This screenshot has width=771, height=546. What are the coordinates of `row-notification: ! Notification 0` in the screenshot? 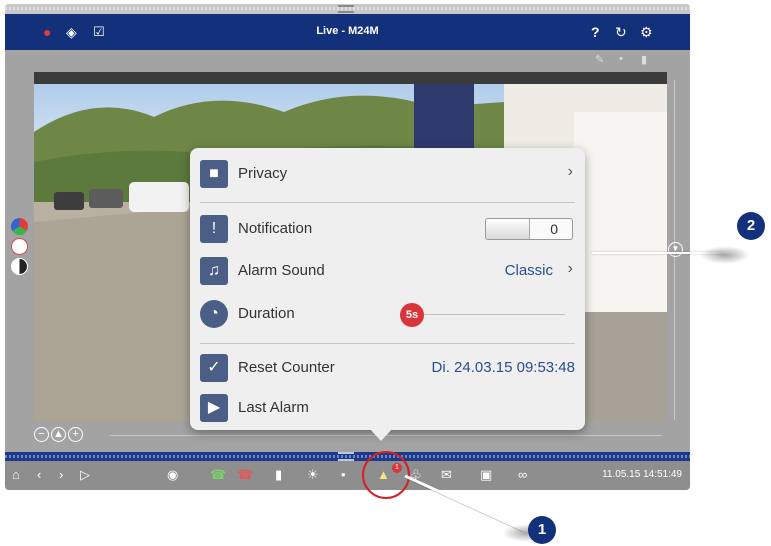 It's located at (387, 229).